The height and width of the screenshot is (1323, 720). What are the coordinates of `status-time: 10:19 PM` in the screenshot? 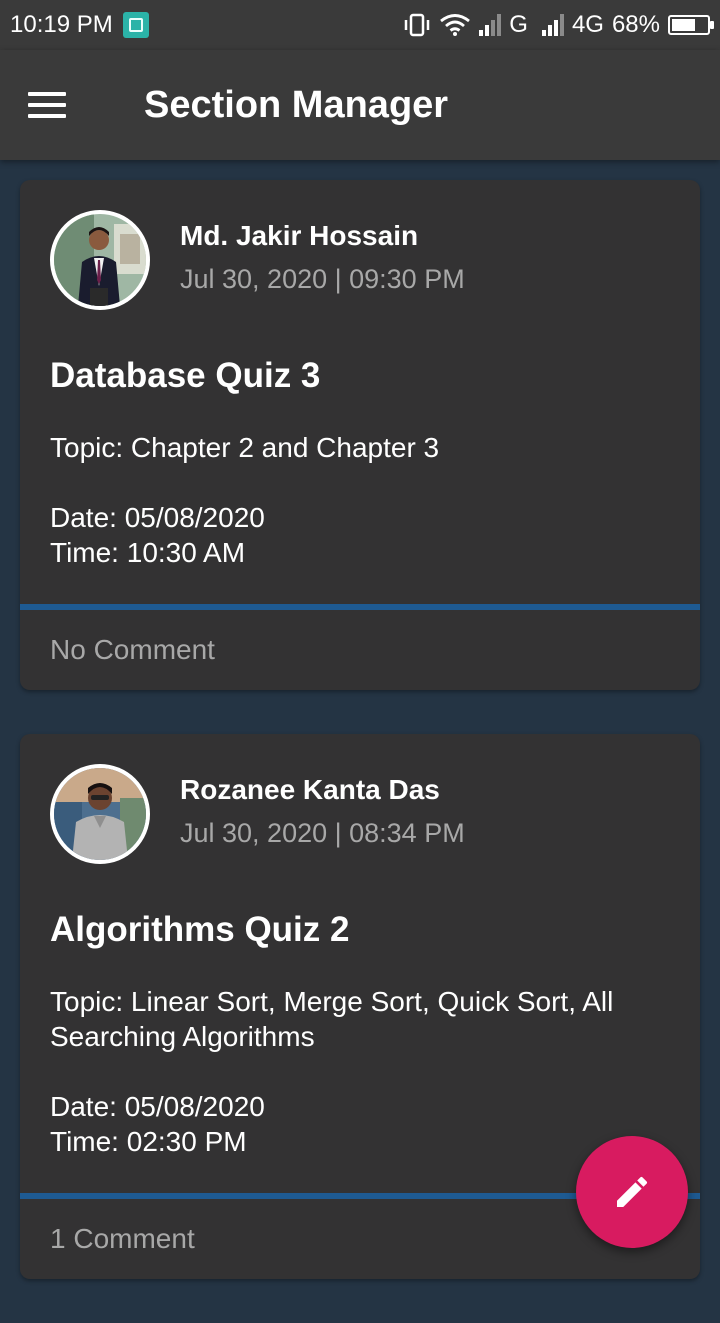 It's located at (61, 24).